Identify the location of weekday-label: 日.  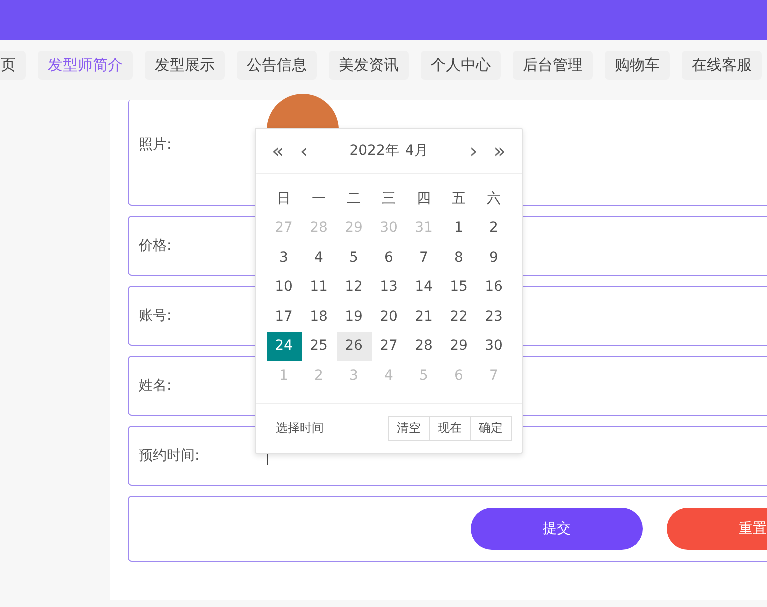
(284, 199).